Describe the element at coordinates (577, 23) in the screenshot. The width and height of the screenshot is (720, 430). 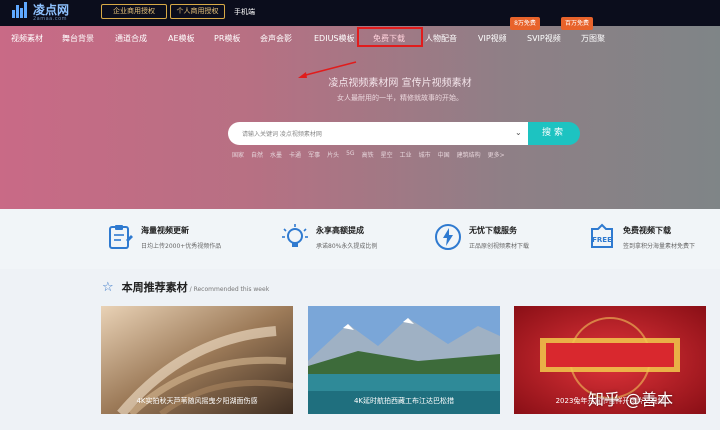
I see `svip-badge: 百万免费` at that location.